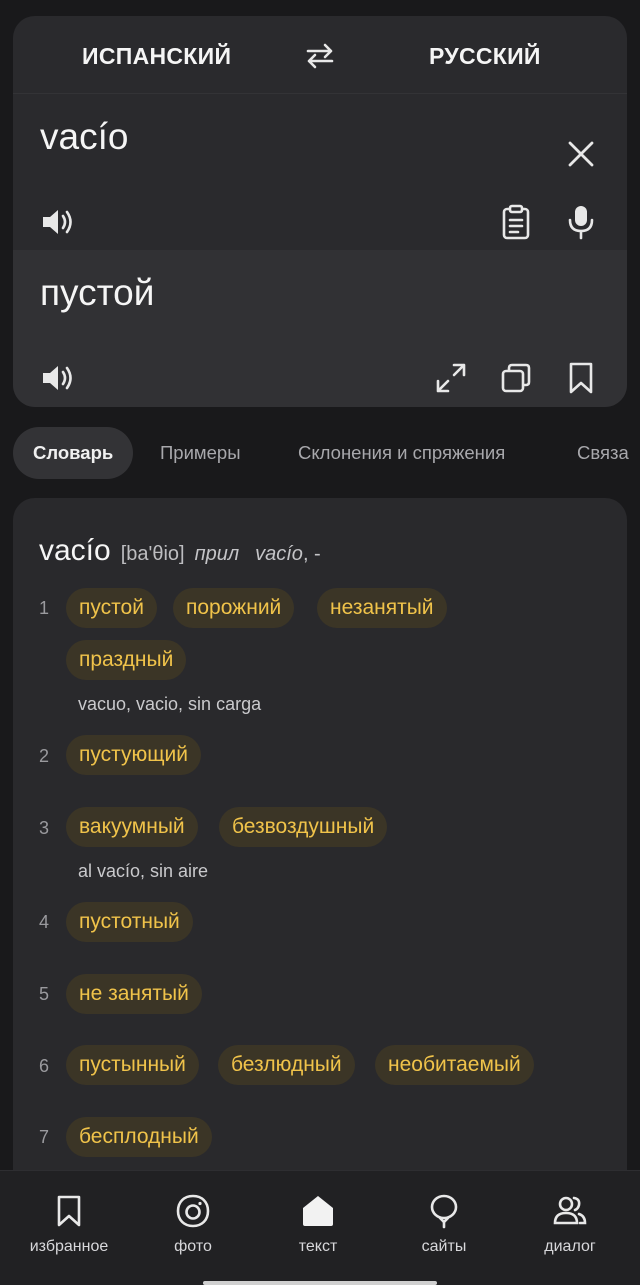 The height and width of the screenshot is (1285, 640). I want to click on translation-chip: необитаемый, so click(454, 1065).